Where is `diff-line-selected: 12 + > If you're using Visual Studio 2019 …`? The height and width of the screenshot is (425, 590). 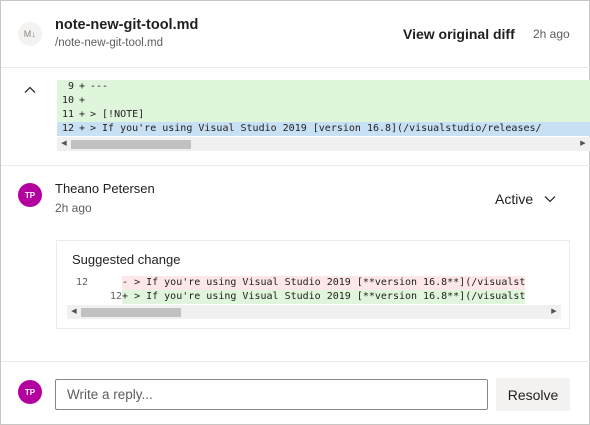 diff-line-selected: 12 + > If you're using Visual Studio 2019 … is located at coordinates (323, 129).